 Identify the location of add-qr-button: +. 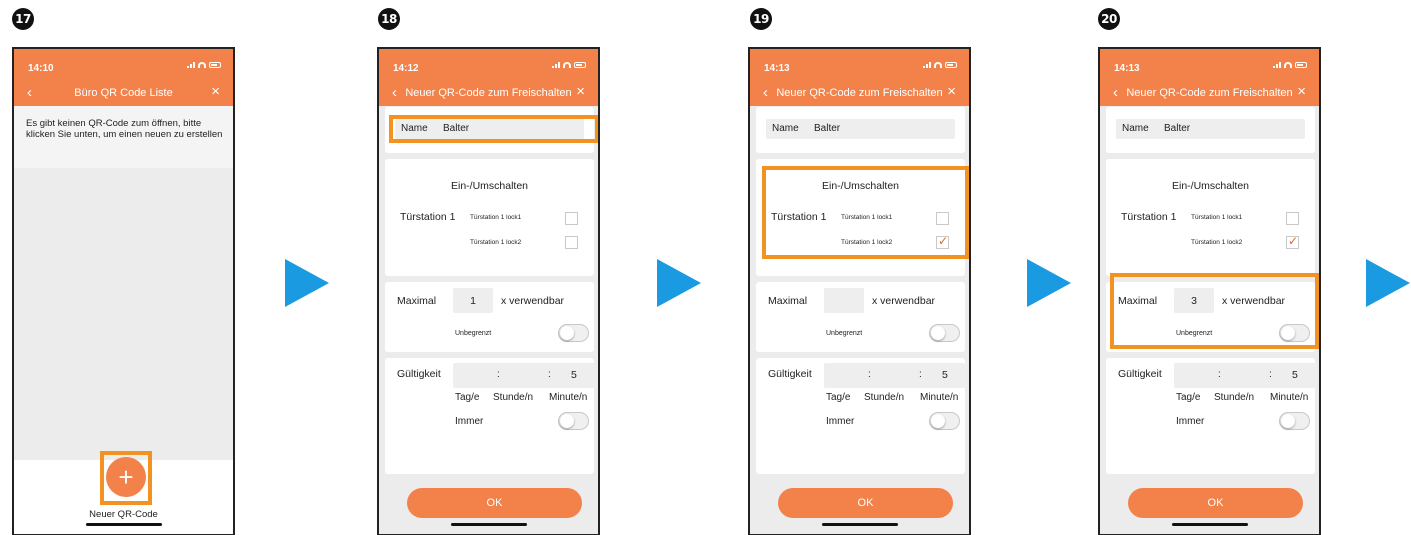
(126, 477).